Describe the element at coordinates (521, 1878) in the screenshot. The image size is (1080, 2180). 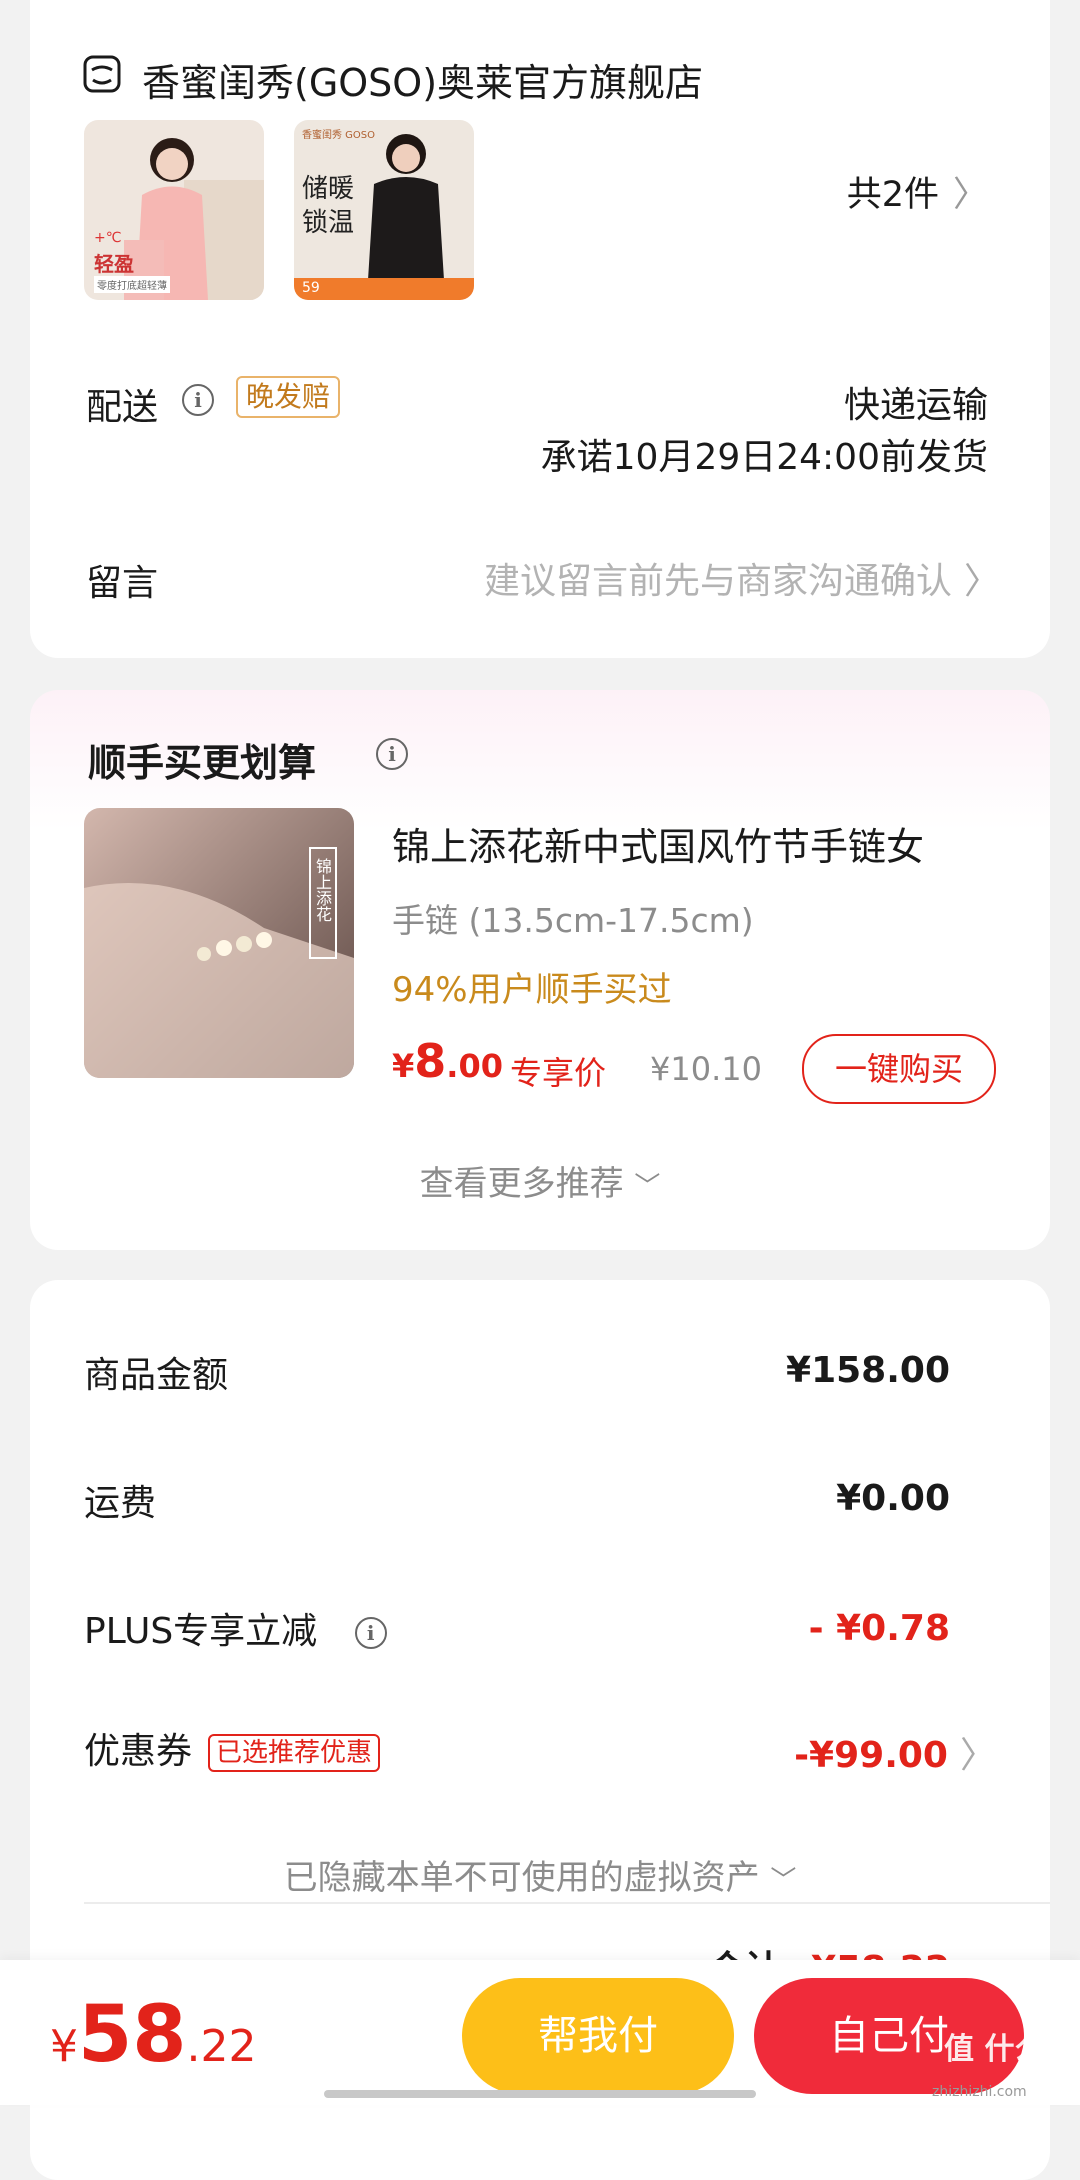
I see `hidden-assets-note: 已隐藏本单不可使用的虚拟资产` at that location.